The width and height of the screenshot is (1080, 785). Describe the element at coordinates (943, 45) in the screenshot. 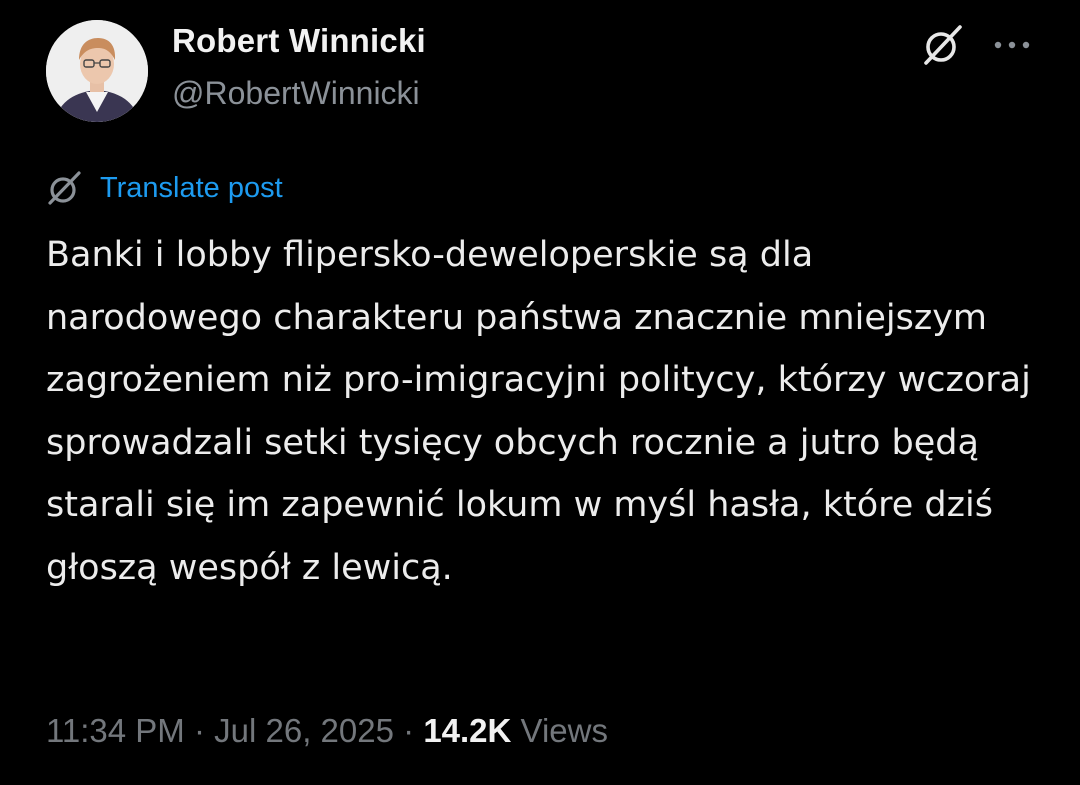

I see `grok-icon` at that location.